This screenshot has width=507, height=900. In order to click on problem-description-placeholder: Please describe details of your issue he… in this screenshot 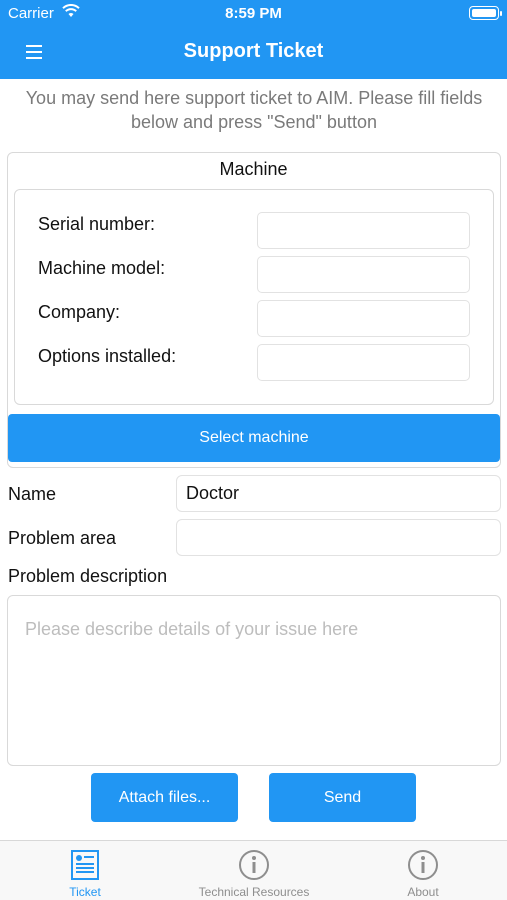, I will do `click(192, 629)`.